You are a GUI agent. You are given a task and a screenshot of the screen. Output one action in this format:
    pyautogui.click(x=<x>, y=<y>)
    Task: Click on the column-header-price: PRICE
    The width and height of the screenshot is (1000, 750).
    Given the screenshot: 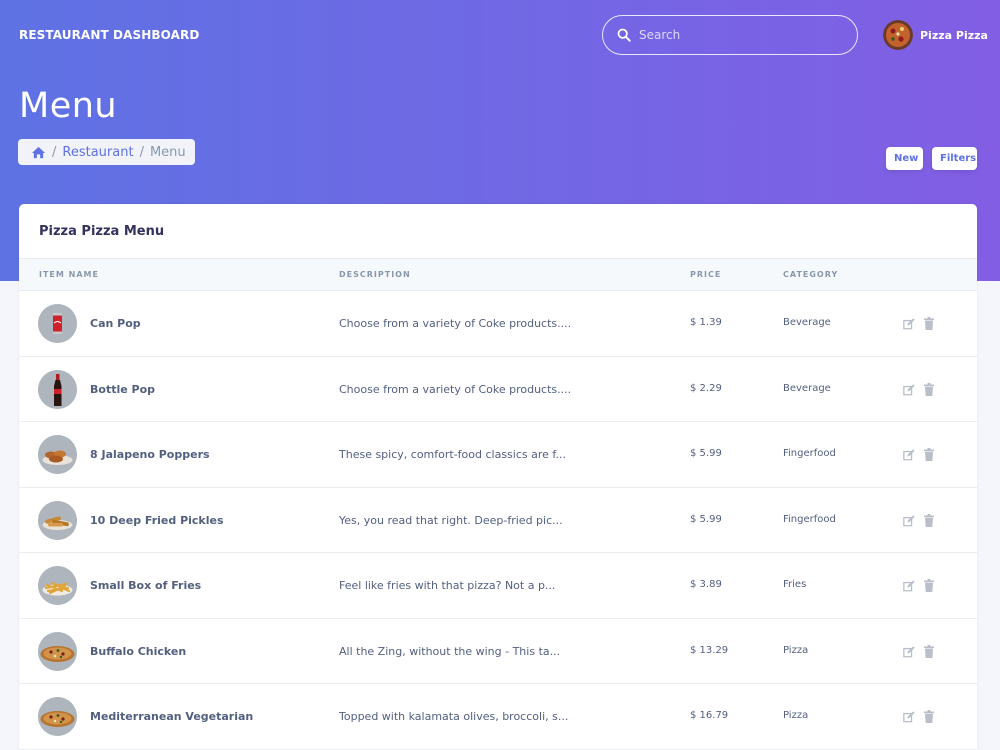 What is the action you would take?
    pyautogui.click(x=705, y=274)
    